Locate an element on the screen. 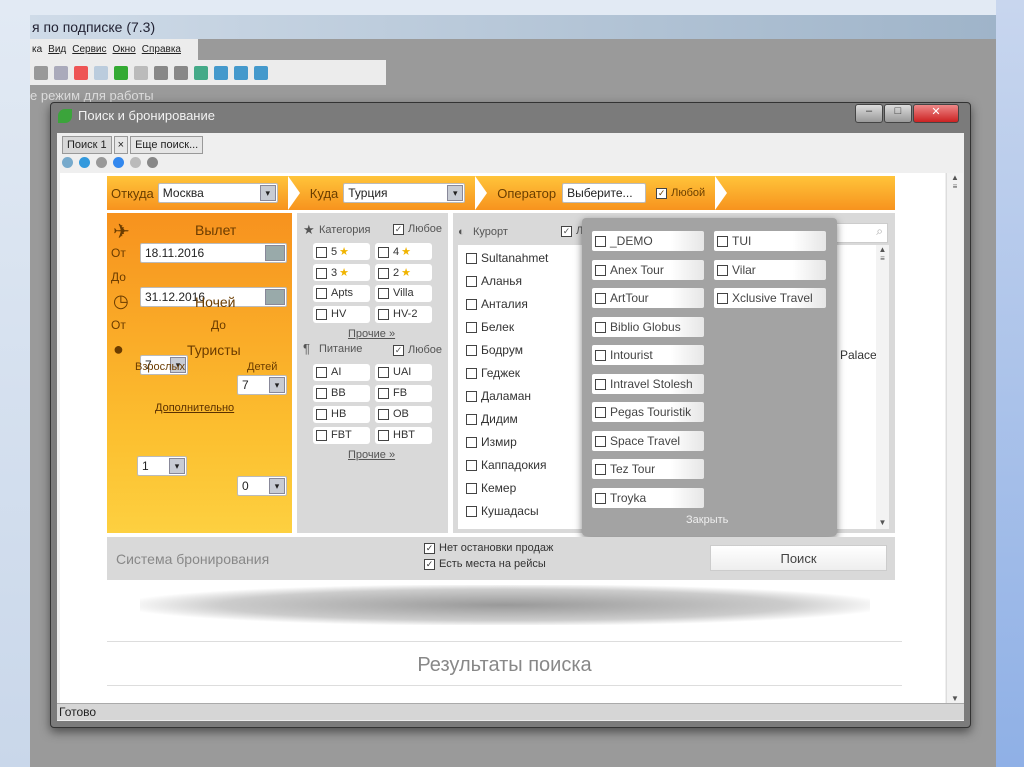  menu-view: Вид is located at coordinates (57, 49).